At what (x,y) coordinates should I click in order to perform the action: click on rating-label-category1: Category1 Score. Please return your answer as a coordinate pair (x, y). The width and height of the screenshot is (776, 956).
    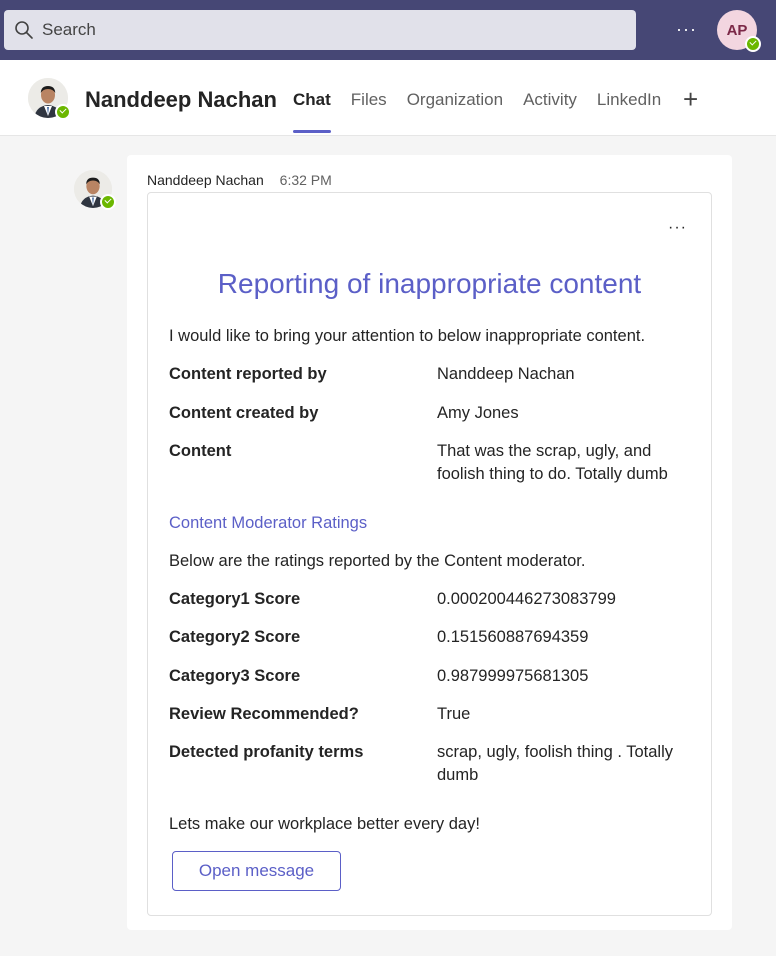
    Looking at the image, I should click on (235, 599).